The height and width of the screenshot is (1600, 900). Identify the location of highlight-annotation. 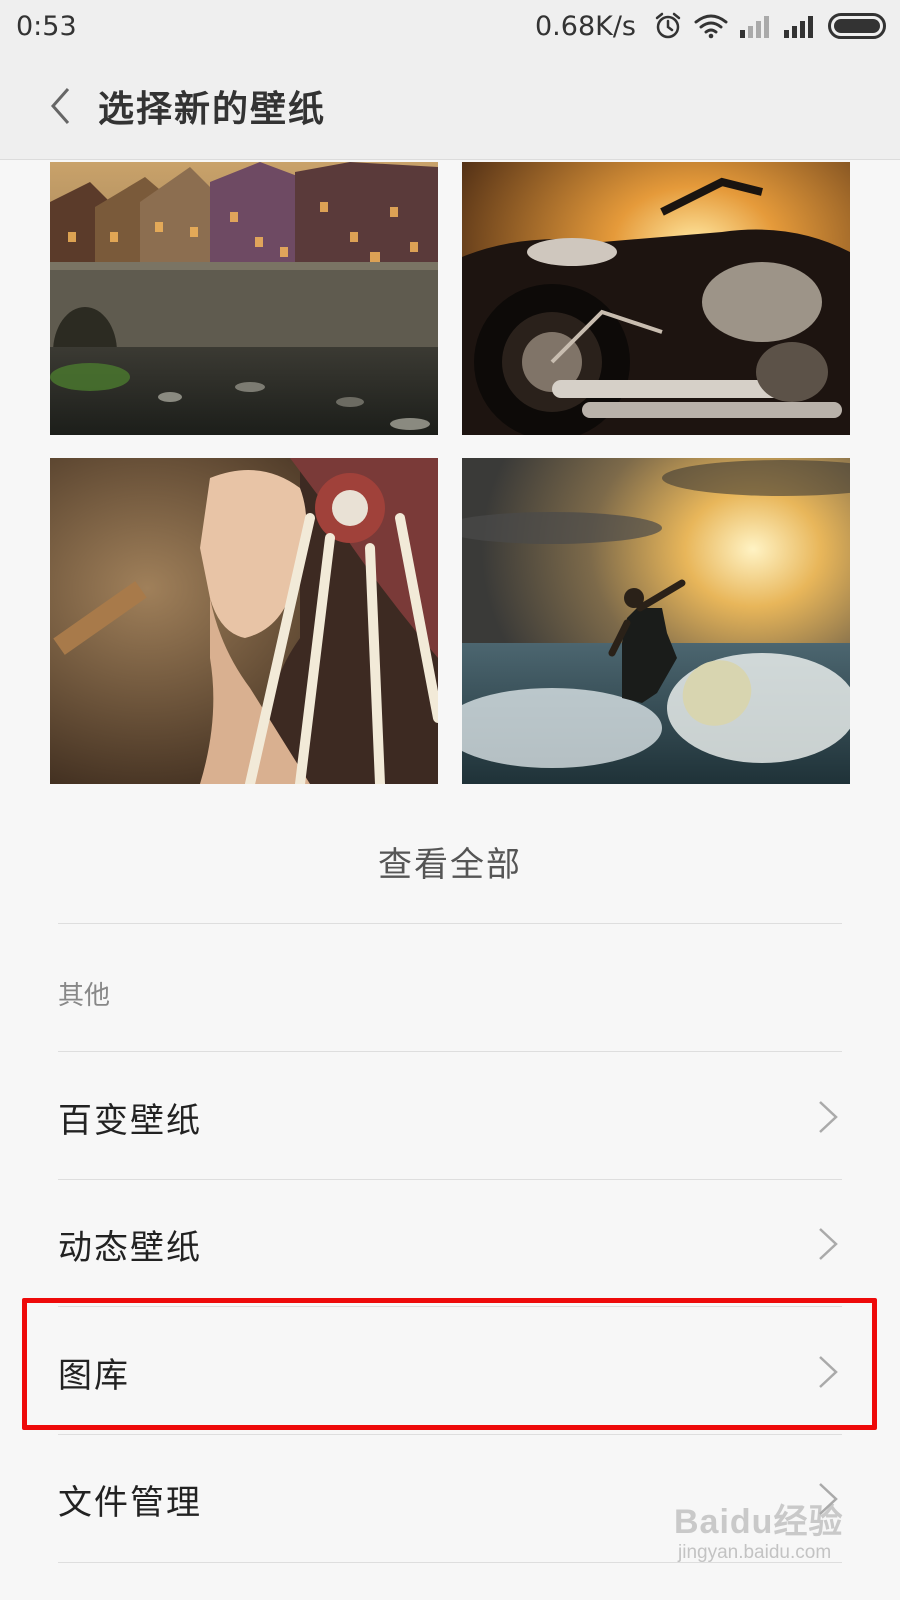
(449, 1364).